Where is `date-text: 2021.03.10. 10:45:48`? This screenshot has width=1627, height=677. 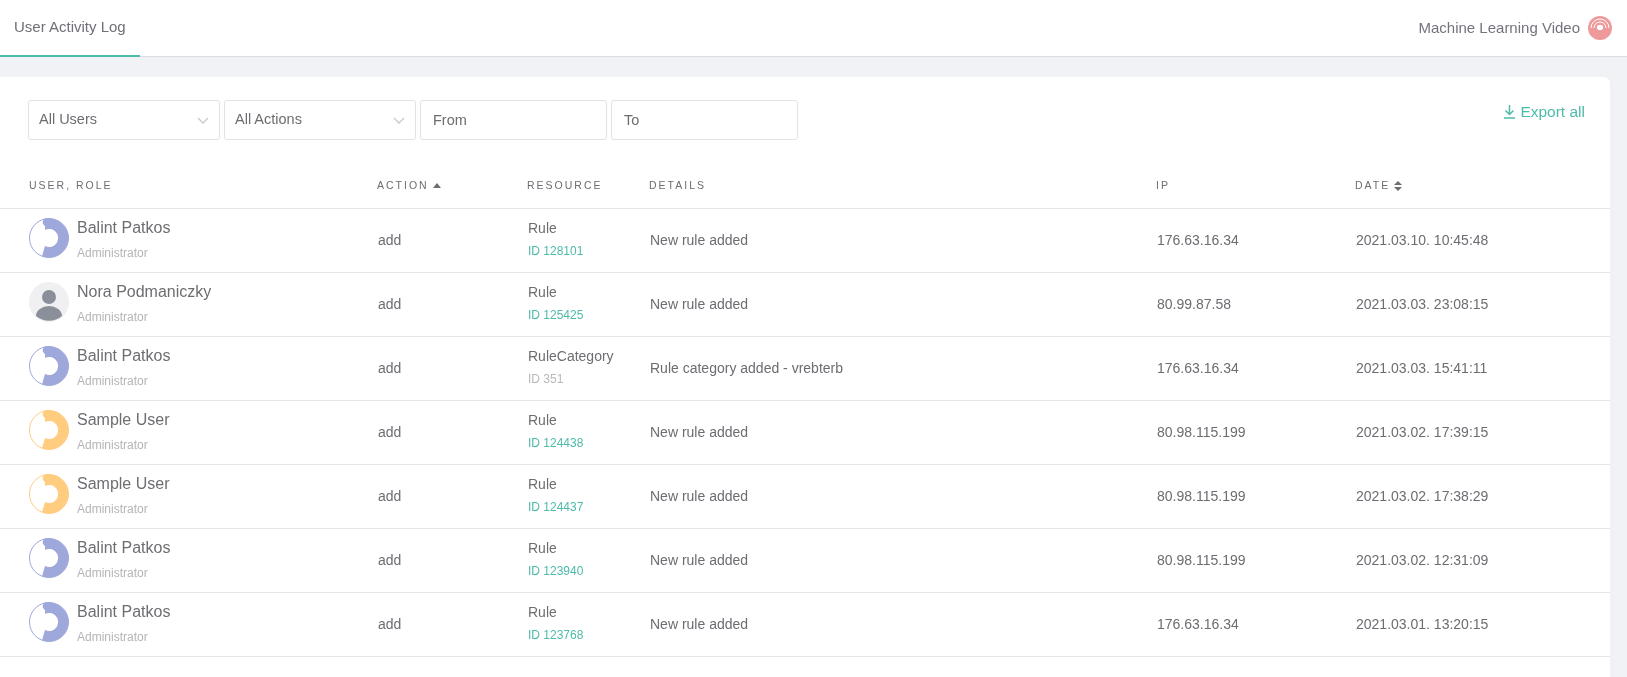
date-text: 2021.03.10. 10:45:48 is located at coordinates (1422, 239).